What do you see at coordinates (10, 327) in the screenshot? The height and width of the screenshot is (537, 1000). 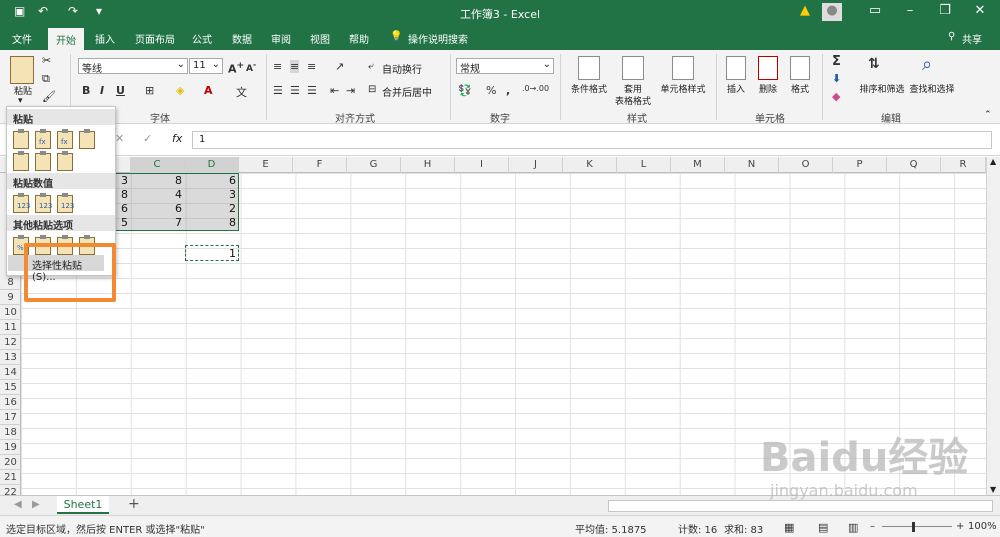 I see `row-header: 11` at bounding box center [10, 327].